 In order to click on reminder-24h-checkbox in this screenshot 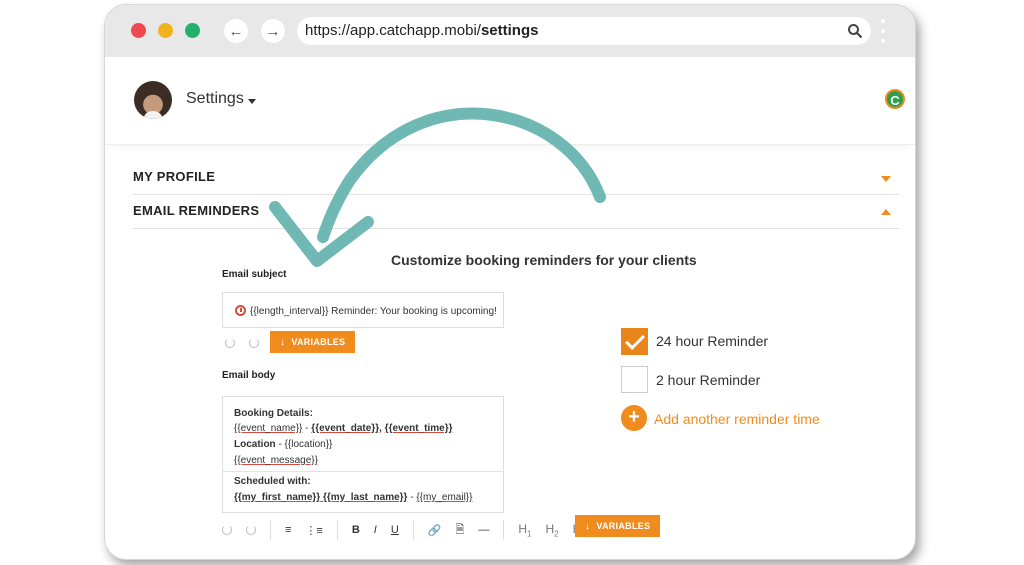, I will do `click(634, 341)`.